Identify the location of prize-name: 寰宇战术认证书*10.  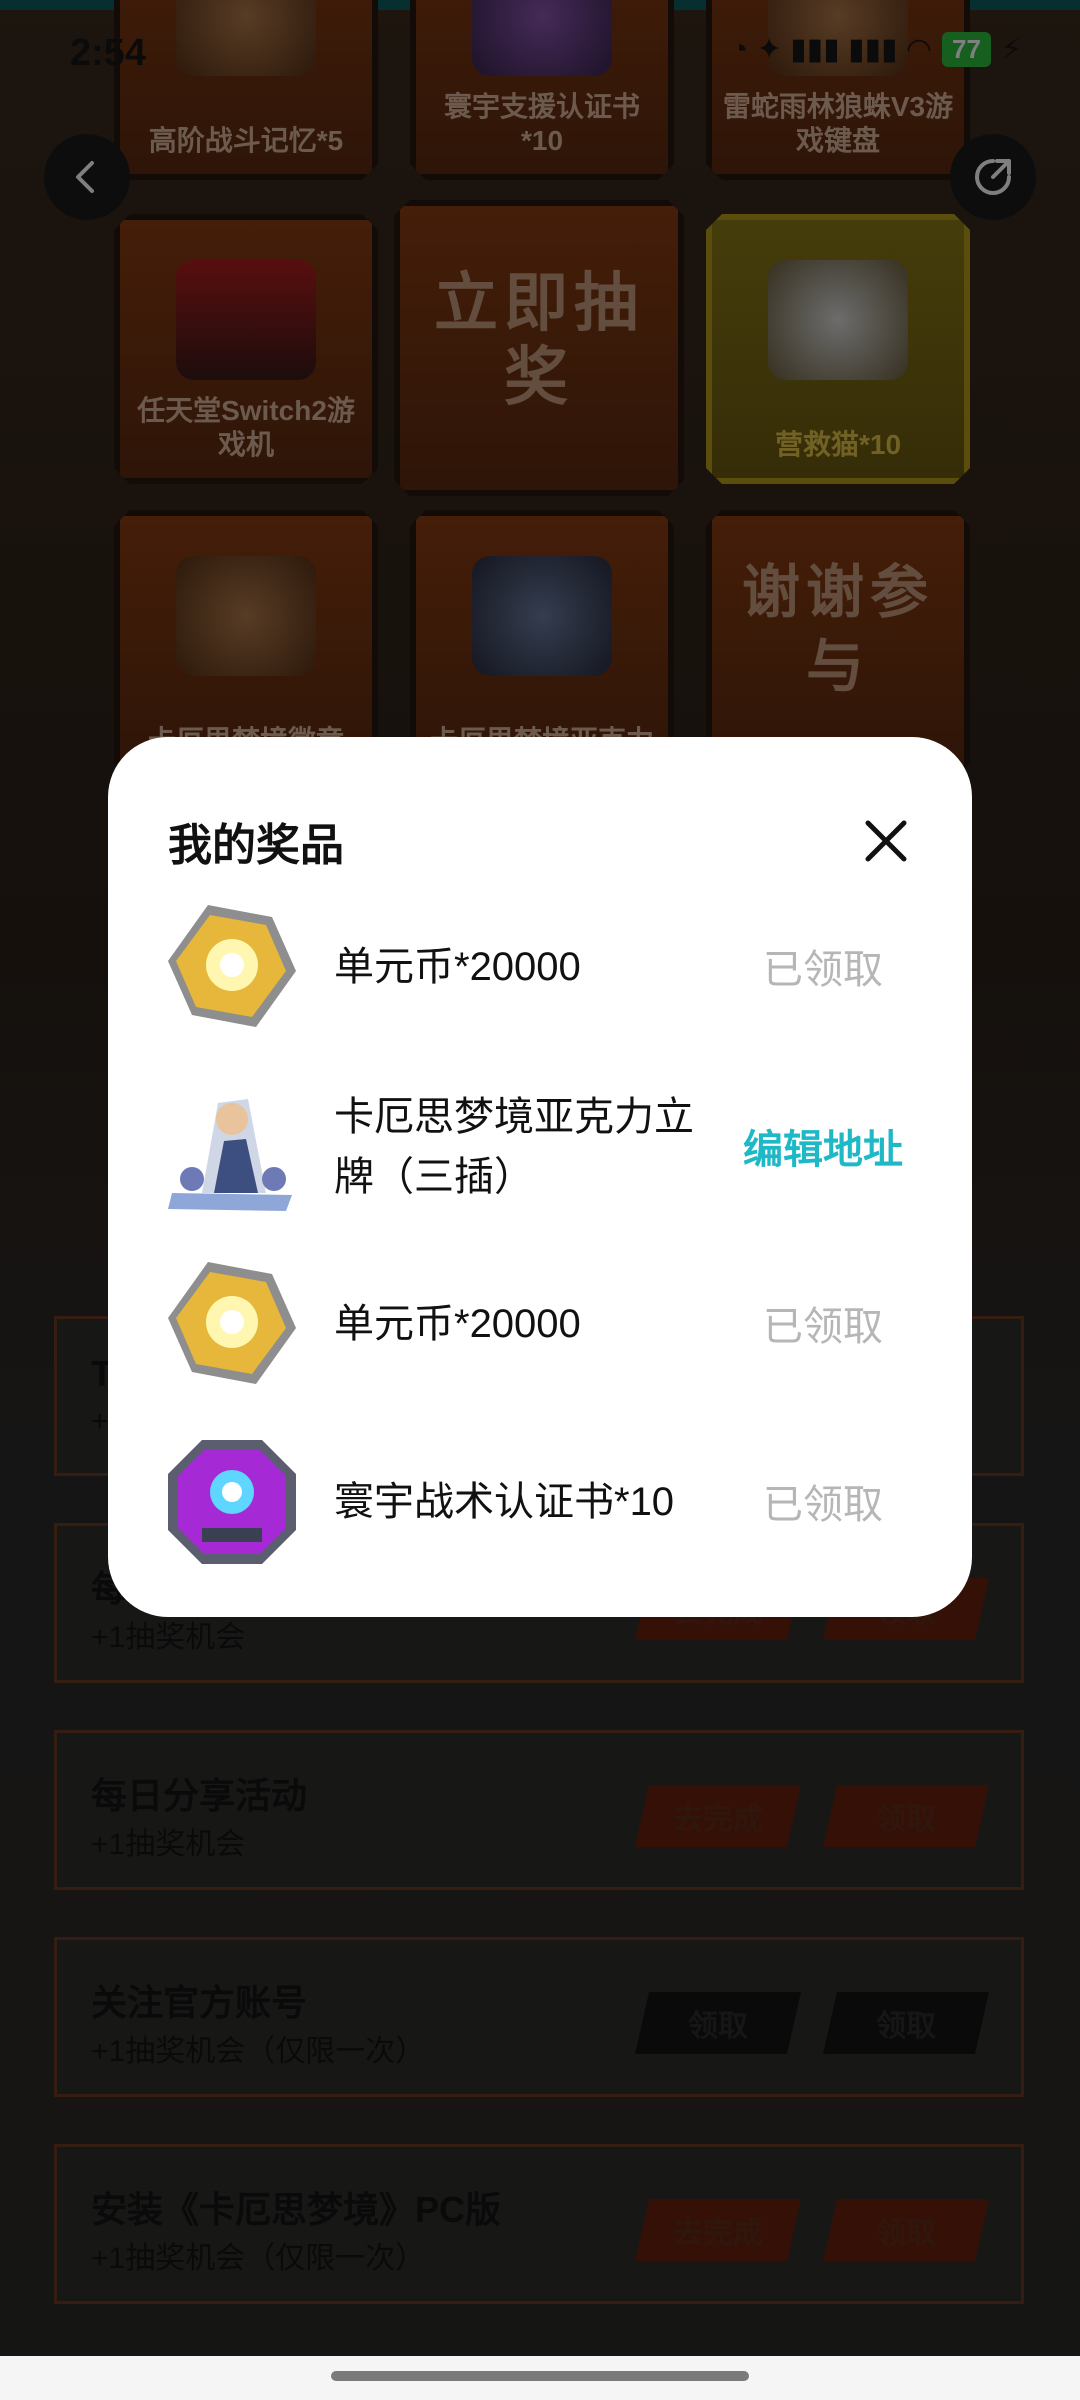
(504, 1502).